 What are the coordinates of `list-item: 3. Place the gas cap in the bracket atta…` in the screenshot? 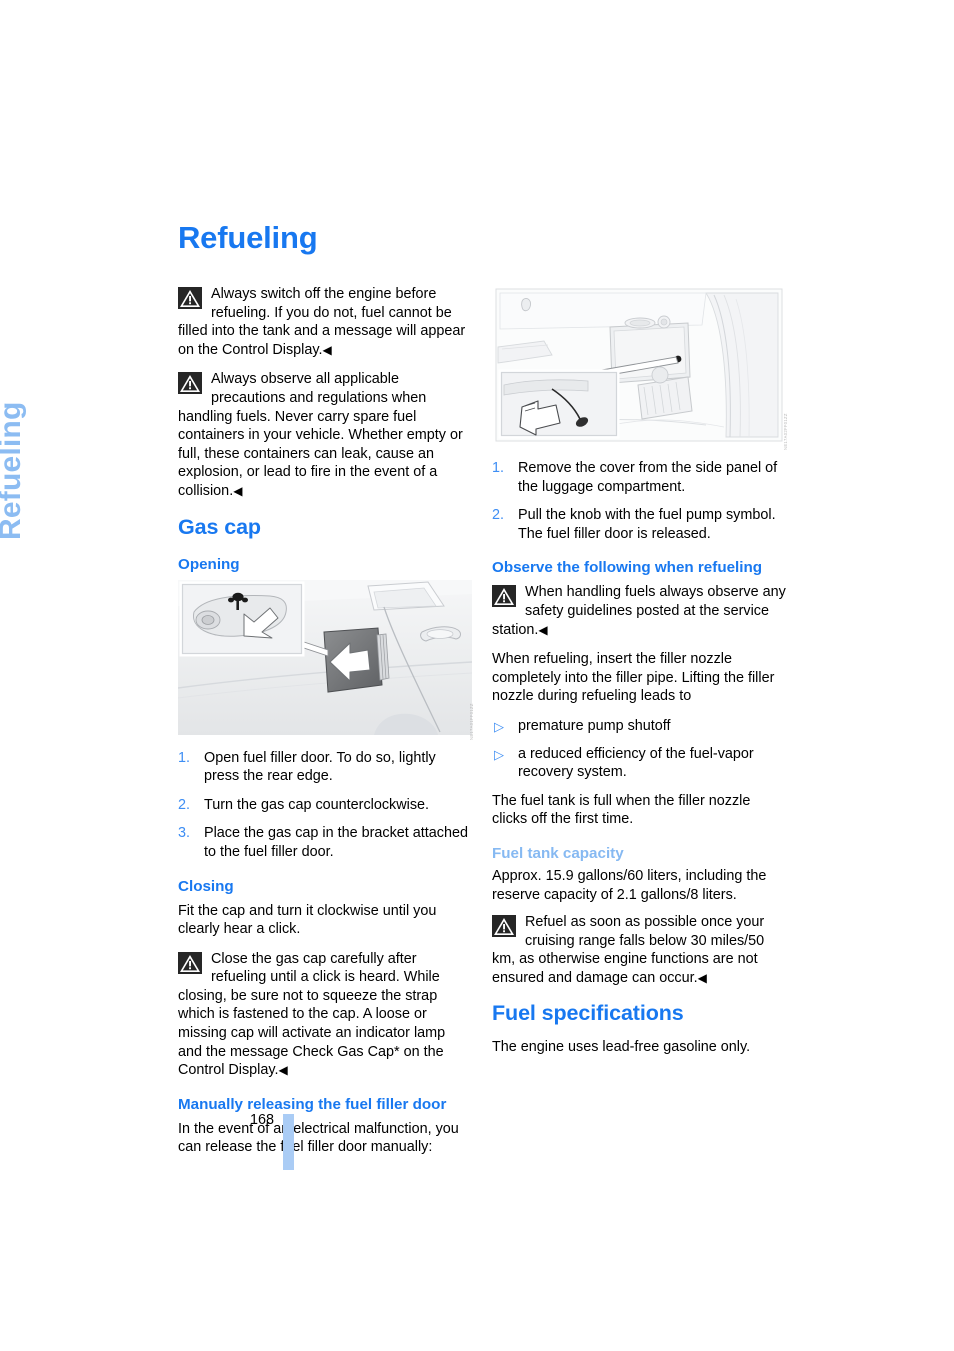 It's located at (325, 842).